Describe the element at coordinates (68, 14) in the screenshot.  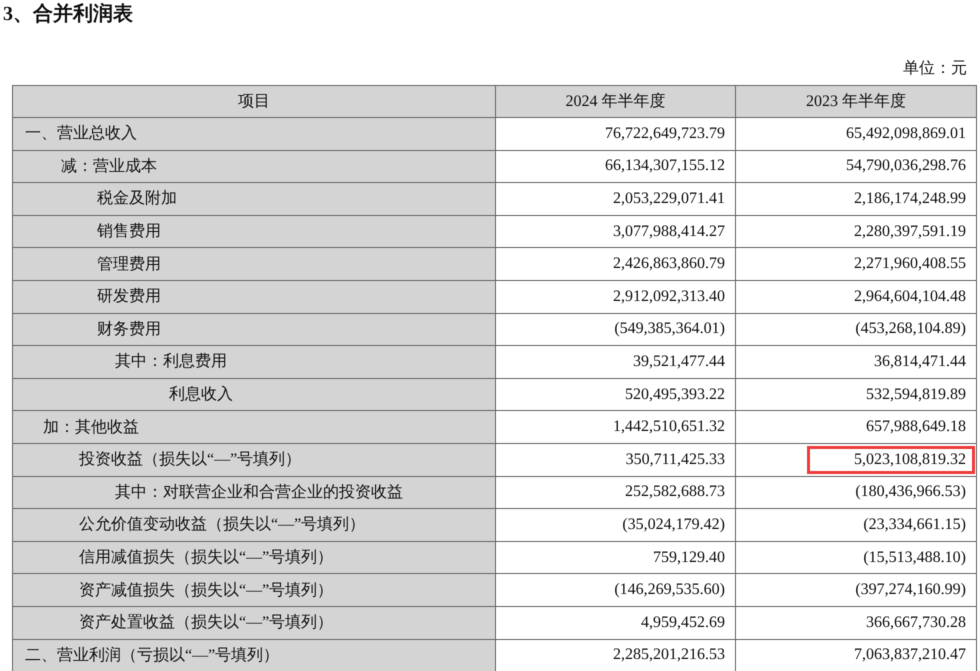
I see `section-title: 3、合并利润表` at that location.